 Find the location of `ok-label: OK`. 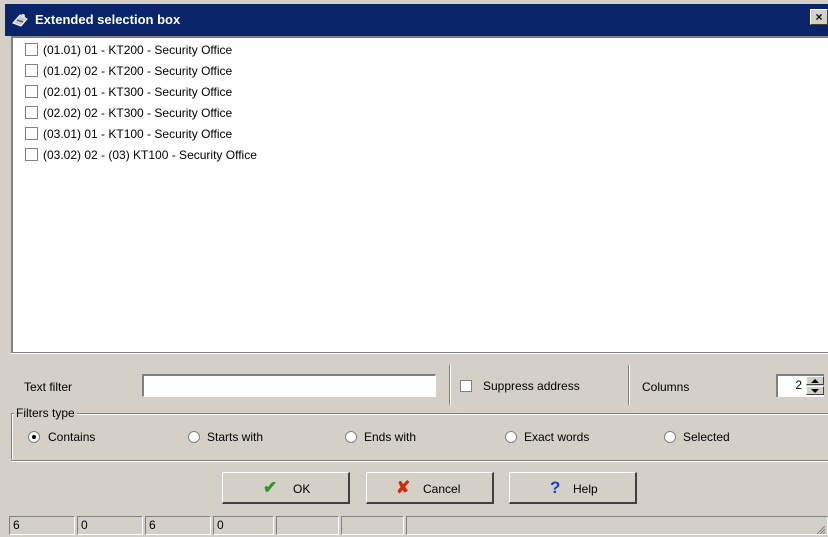

ok-label: OK is located at coordinates (302, 489).